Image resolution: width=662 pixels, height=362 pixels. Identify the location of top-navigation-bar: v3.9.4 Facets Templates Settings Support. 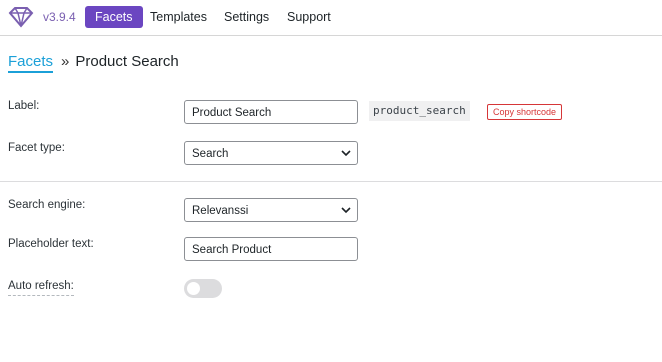
(331, 18).